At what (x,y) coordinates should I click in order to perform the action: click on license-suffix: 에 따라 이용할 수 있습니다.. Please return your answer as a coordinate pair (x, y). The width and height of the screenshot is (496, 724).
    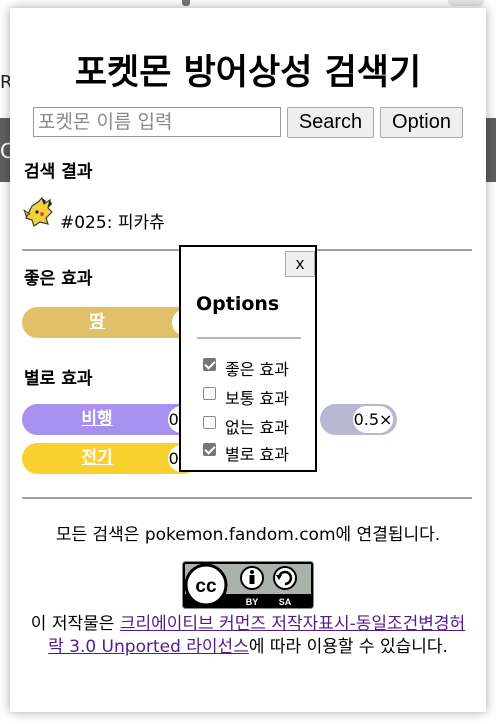
    Looking at the image, I should click on (348, 647).